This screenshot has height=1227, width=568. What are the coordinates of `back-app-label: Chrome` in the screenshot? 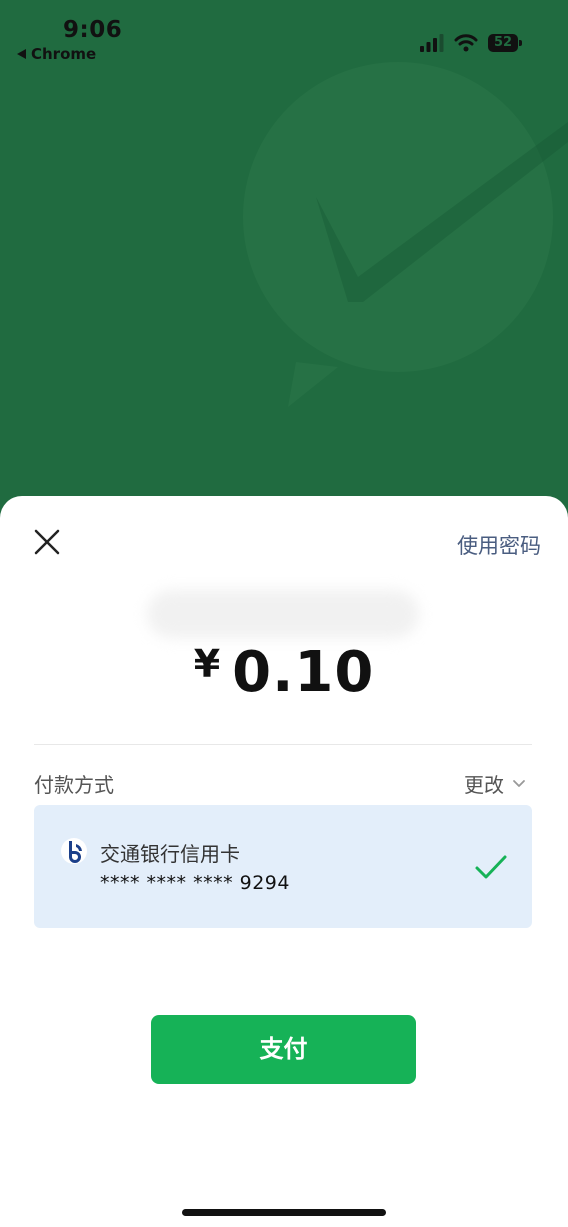 It's located at (64, 54).